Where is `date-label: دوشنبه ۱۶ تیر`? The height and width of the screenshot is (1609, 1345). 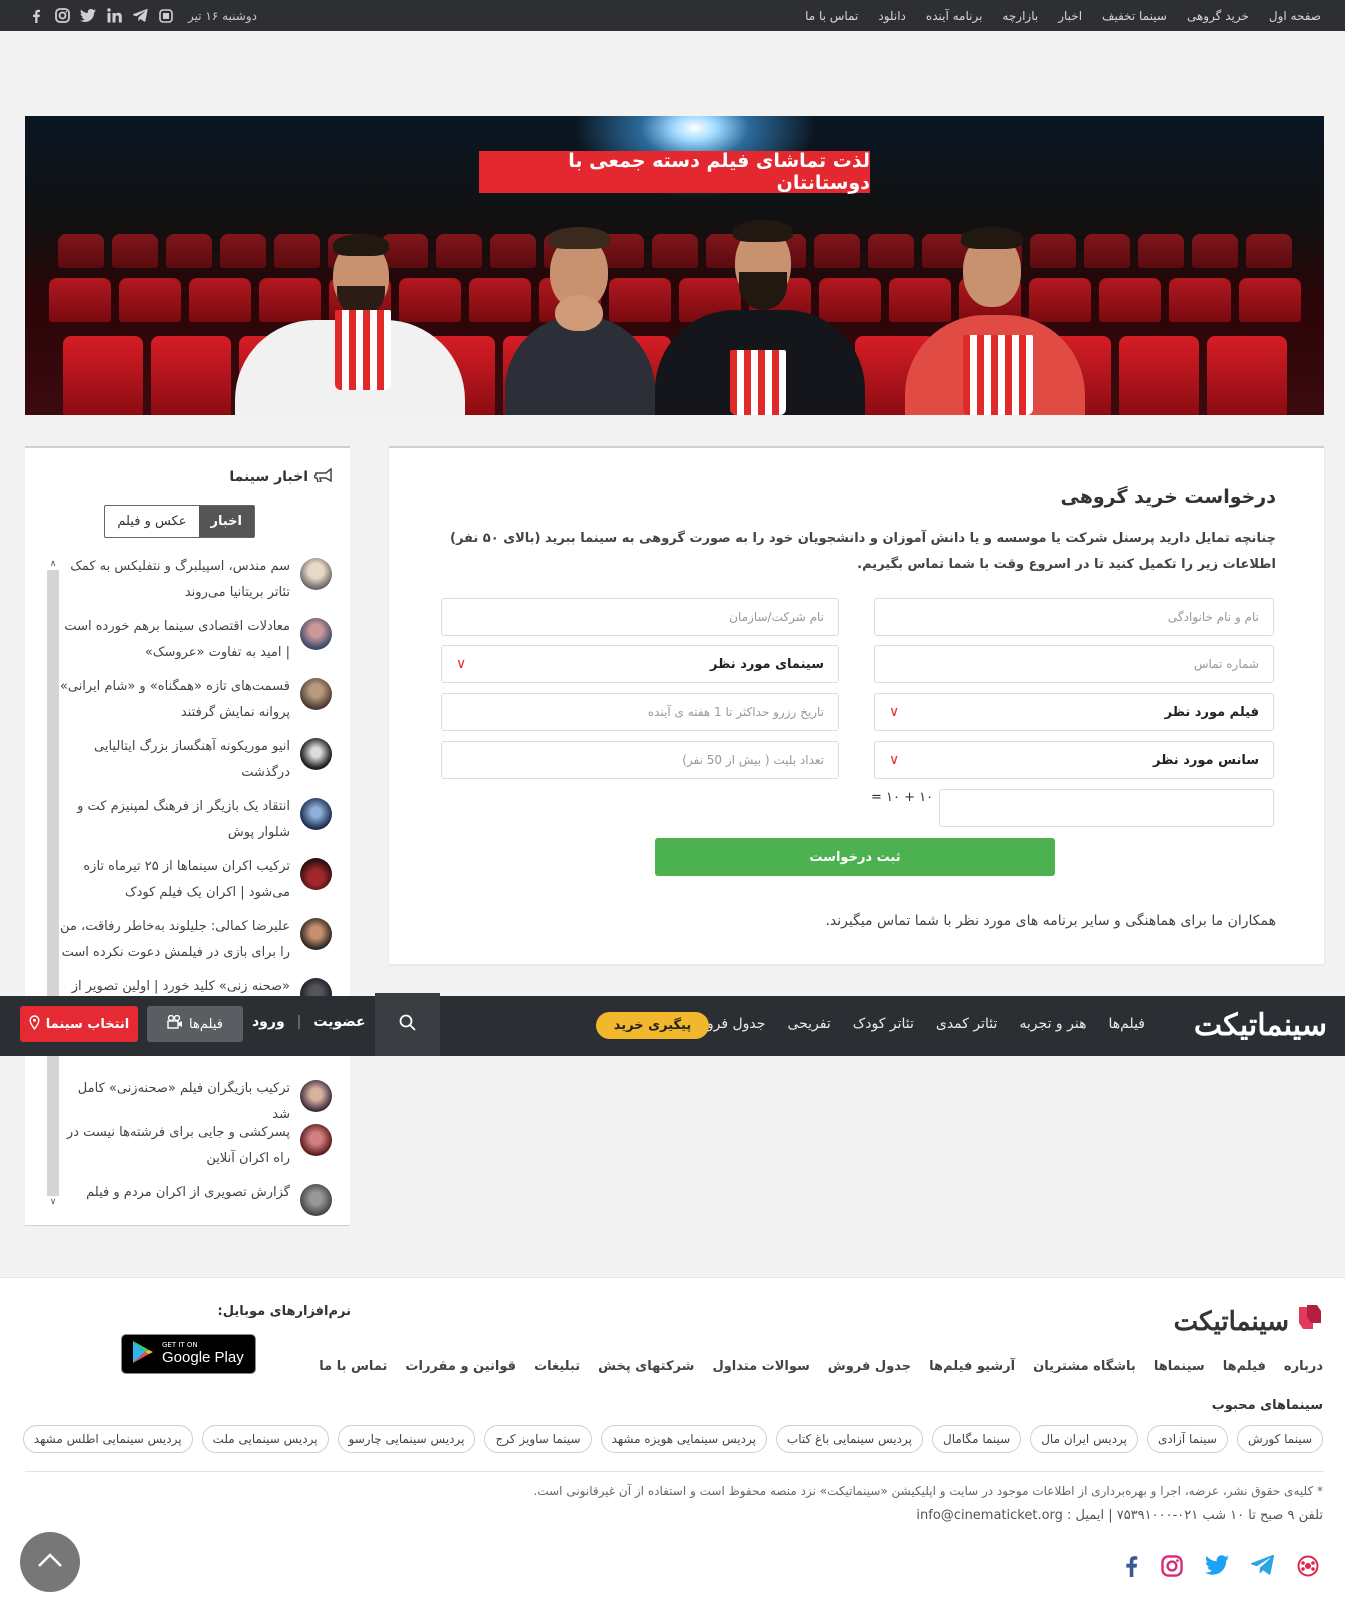
date-label: دوشنبه ۱۶ تیر is located at coordinates (222, 15).